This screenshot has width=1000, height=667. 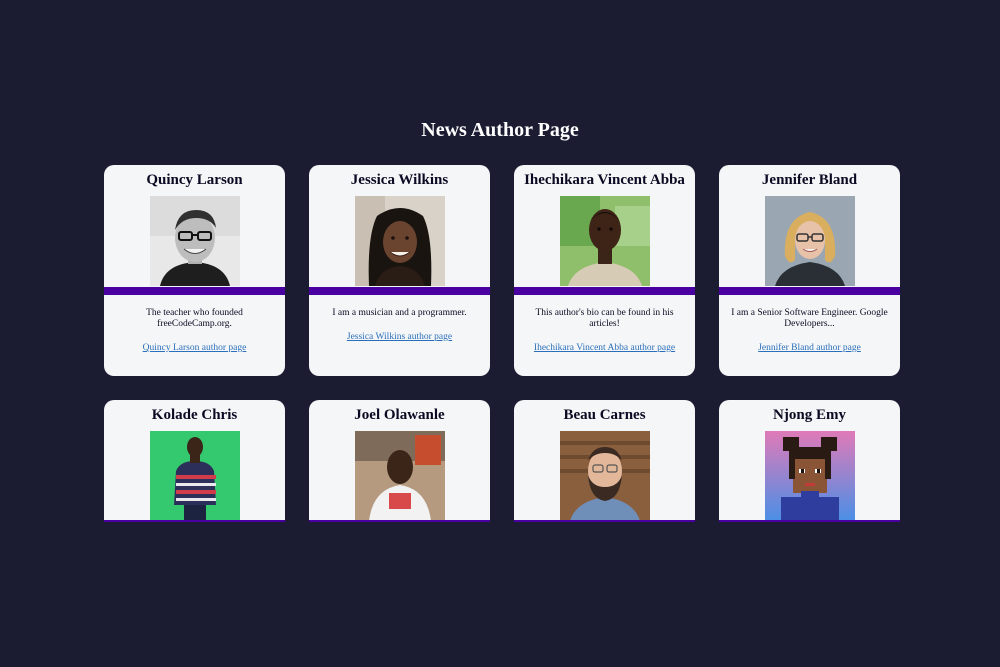 I want to click on author-name: Kolade Chris, so click(x=194, y=415).